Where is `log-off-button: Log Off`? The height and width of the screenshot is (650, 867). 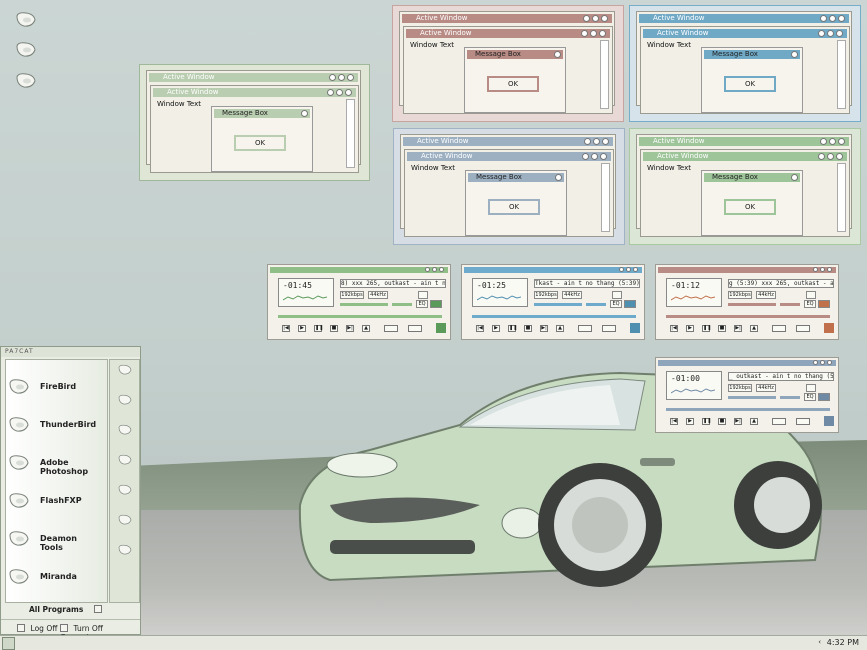 log-off-button: Log Off is located at coordinates (37, 628).